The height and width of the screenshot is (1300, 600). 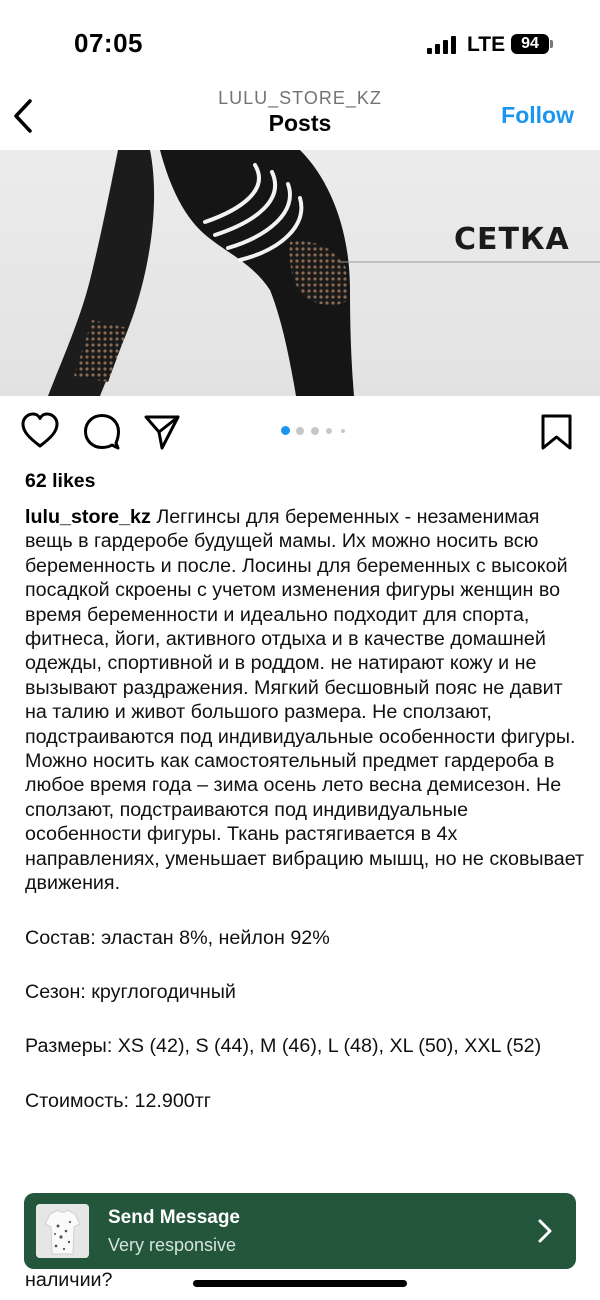 What do you see at coordinates (108, 43) in the screenshot?
I see `status-time: 07:05` at bounding box center [108, 43].